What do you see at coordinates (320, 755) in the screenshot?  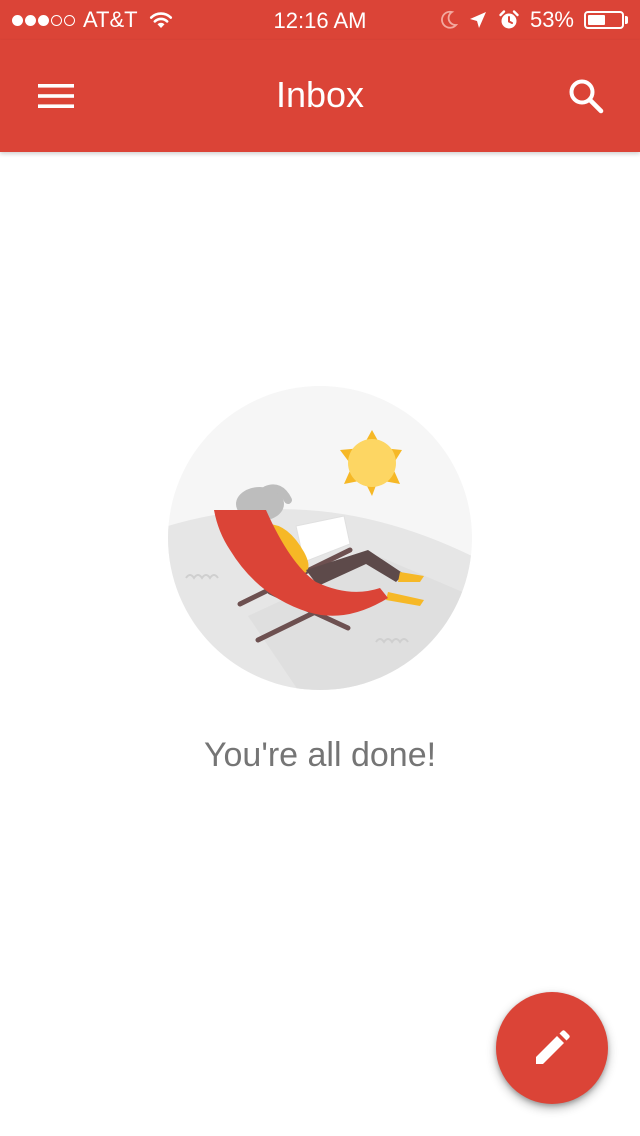 I see `empty-state-message: You're all done!` at bounding box center [320, 755].